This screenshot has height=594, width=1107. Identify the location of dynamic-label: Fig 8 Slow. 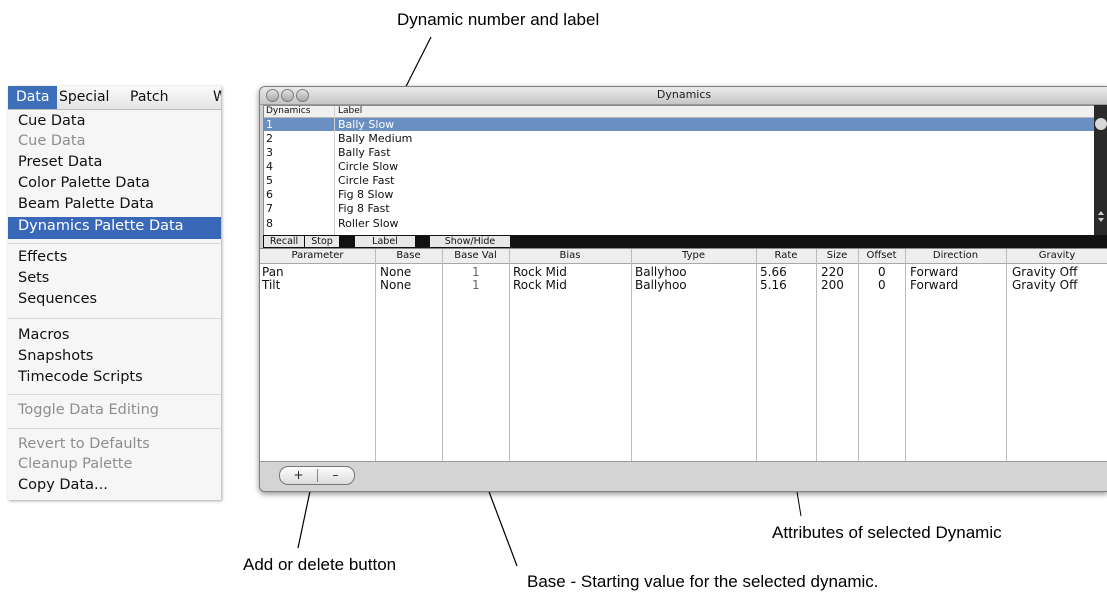
(366, 194).